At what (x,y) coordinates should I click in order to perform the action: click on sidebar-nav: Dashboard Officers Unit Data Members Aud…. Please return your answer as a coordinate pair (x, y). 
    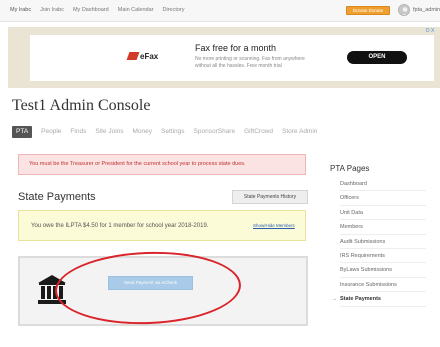
    Looking at the image, I should click on (383, 242).